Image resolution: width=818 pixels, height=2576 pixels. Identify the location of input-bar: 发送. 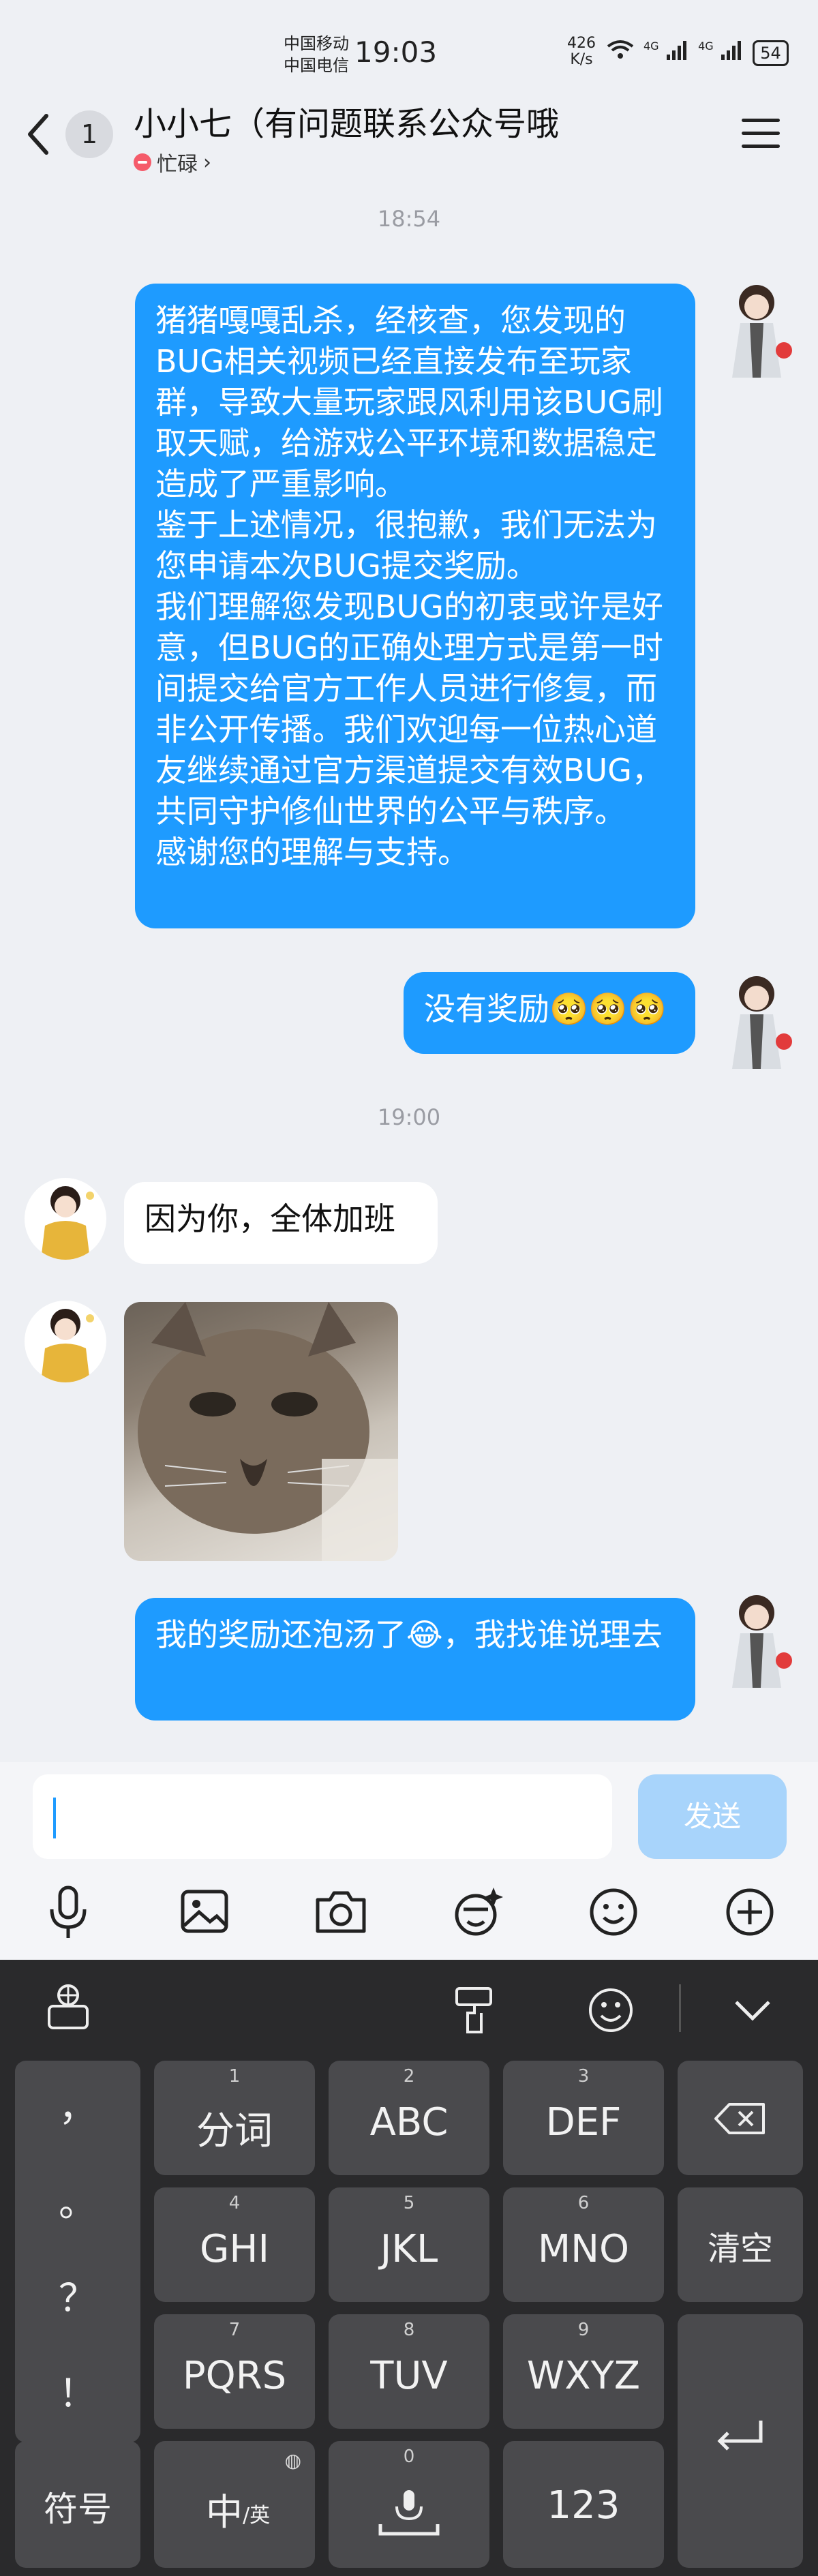
(409, 1861).